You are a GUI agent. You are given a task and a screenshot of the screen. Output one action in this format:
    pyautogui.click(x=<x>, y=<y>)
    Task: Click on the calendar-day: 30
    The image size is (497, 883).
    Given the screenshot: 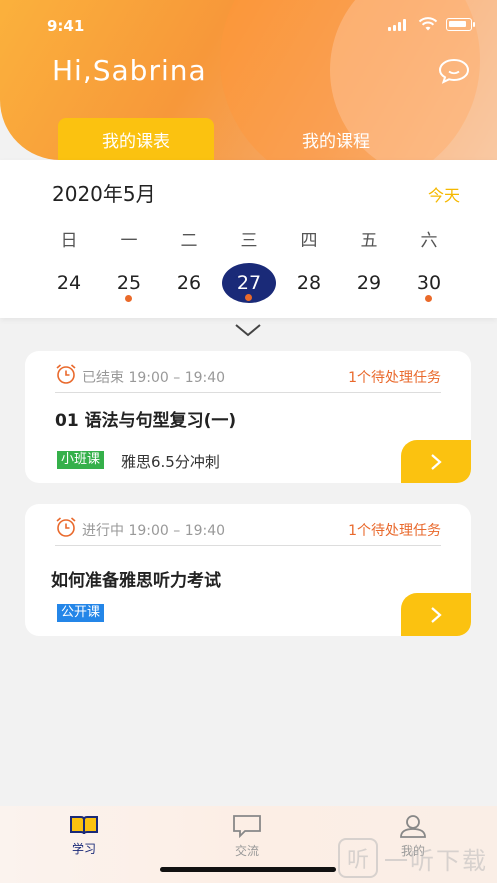 What is the action you would take?
    pyautogui.click(x=429, y=283)
    